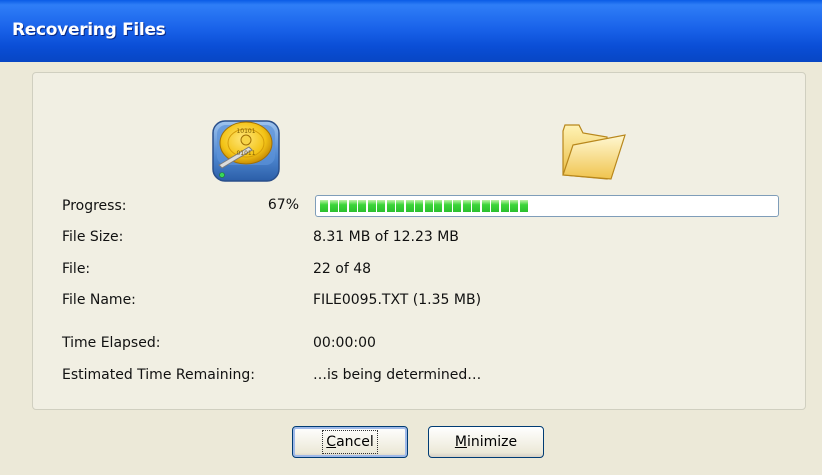 This screenshot has width=822, height=475. I want to click on minimize-button: Minimize, so click(486, 442).